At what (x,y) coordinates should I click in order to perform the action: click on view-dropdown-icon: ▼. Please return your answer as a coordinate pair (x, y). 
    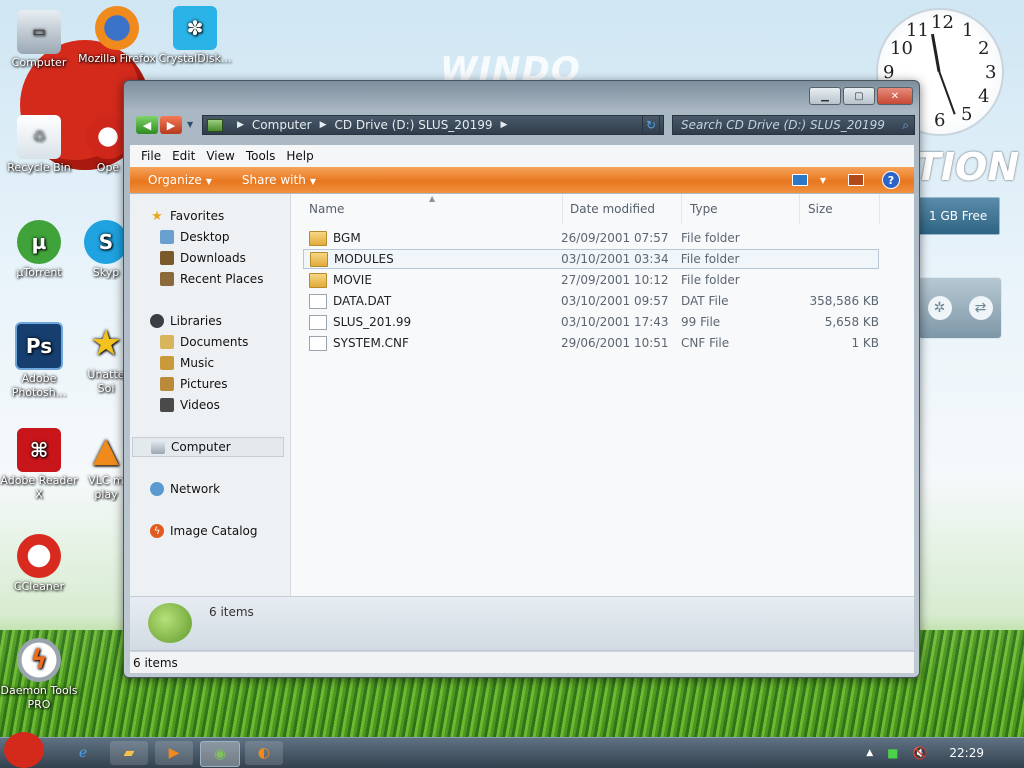
    Looking at the image, I should click on (823, 180).